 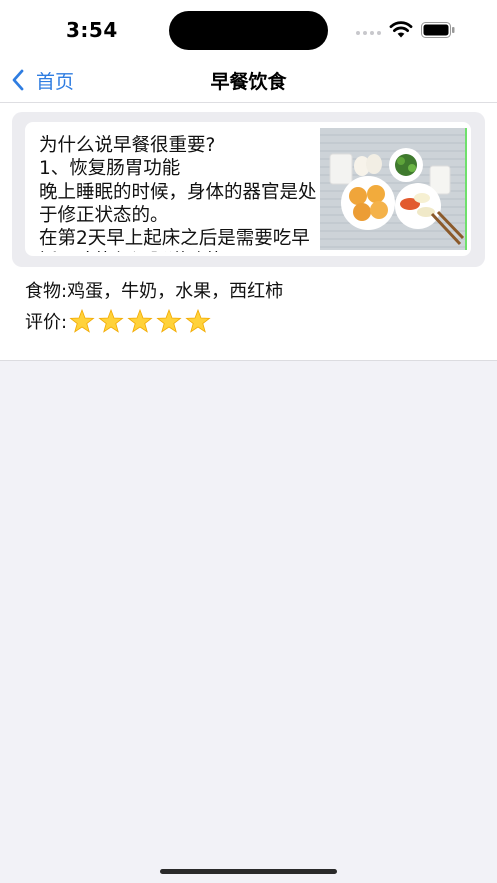 What do you see at coordinates (369, 34) in the screenshot?
I see `cellular-signal-icon` at bounding box center [369, 34].